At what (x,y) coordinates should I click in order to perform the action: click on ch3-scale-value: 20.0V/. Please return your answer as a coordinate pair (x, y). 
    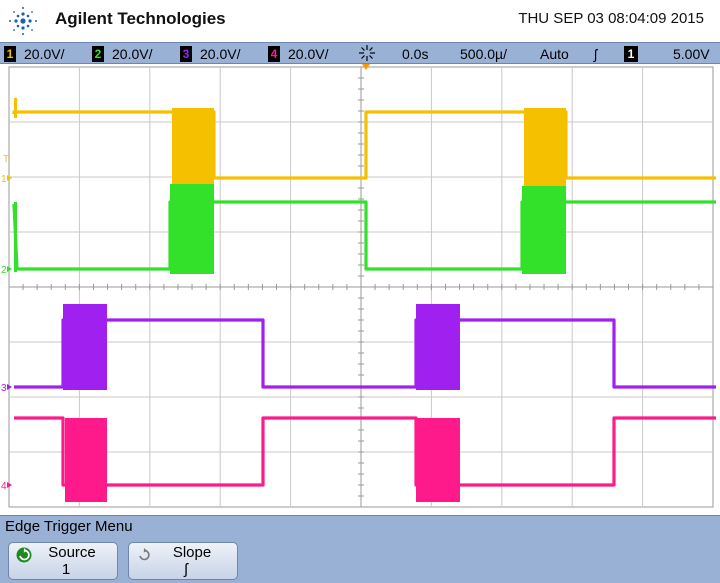
    Looking at the image, I should click on (220, 54).